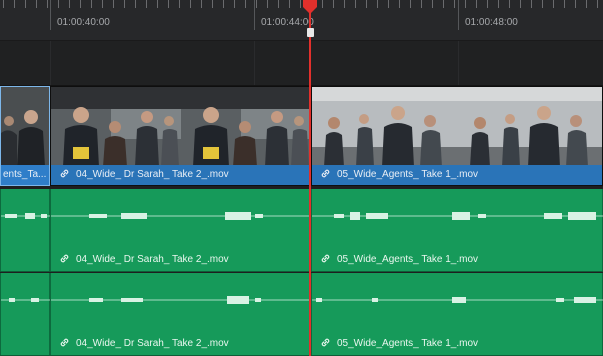  Describe the element at coordinates (310, 7) in the screenshot. I see `playhead-icon` at that location.